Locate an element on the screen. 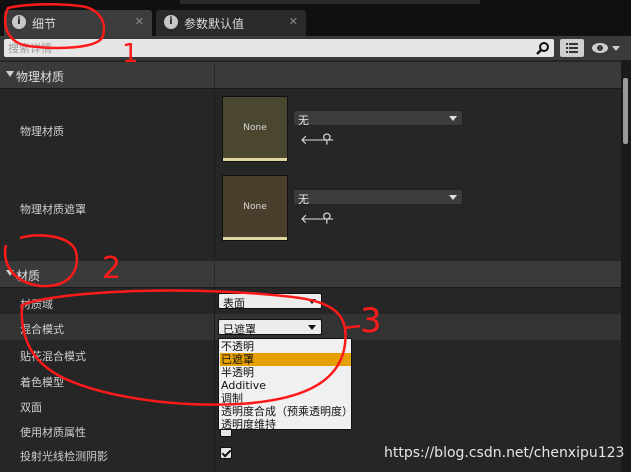  search-box is located at coordinates (279, 48).